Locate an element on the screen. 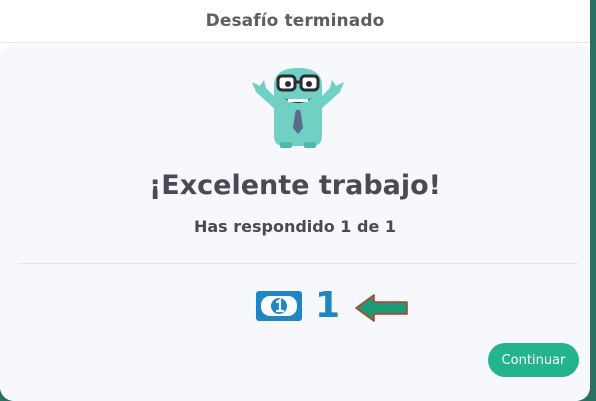  left-arrow-icon is located at coordinates (381, 308).